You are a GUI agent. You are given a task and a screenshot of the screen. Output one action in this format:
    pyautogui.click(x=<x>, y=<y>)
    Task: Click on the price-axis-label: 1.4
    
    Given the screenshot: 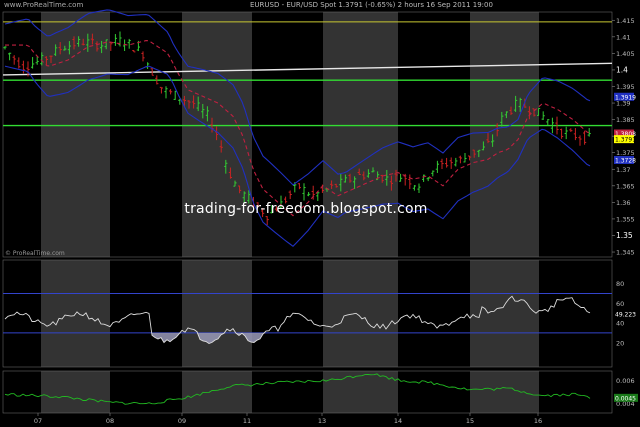 What is the action you would take?
    pyautogui.click(x=622, y=69)
    